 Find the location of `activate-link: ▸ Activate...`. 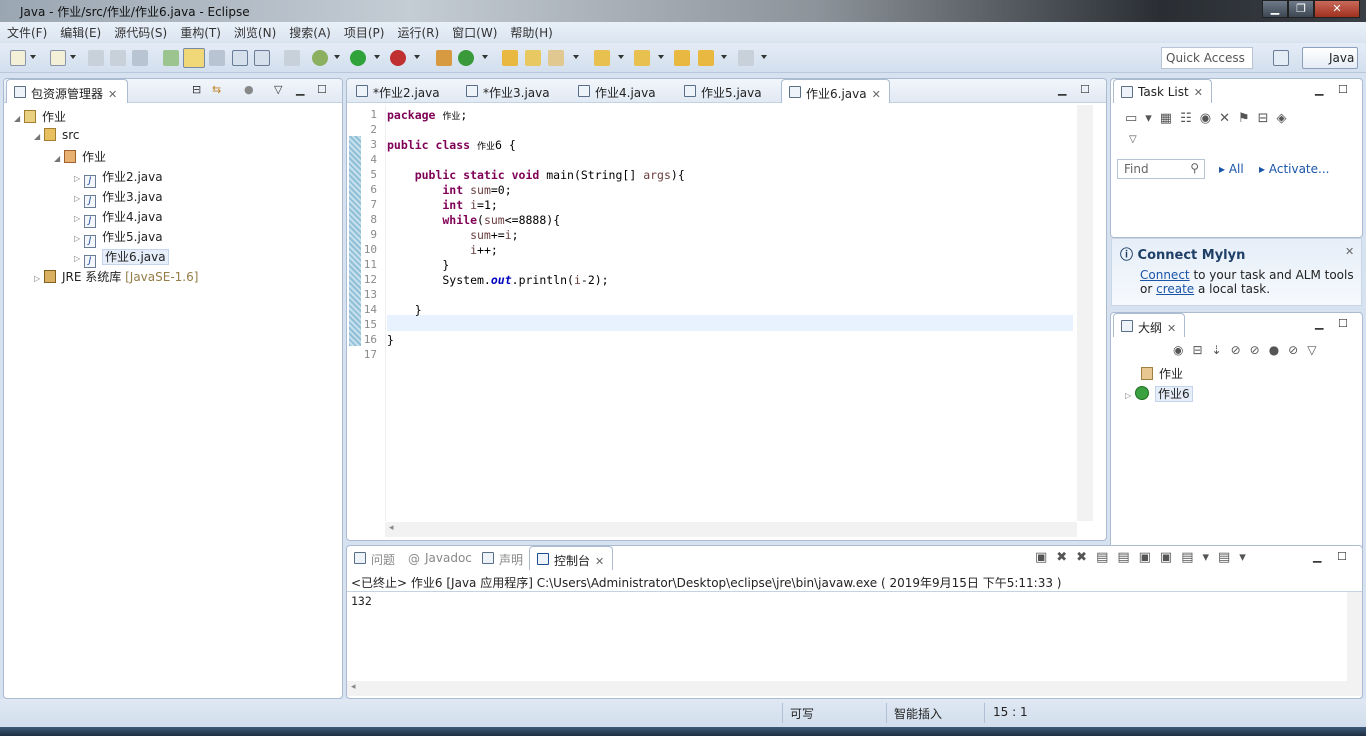

activate-link: ▸ Activate... is located at coordinates (1294, 169).